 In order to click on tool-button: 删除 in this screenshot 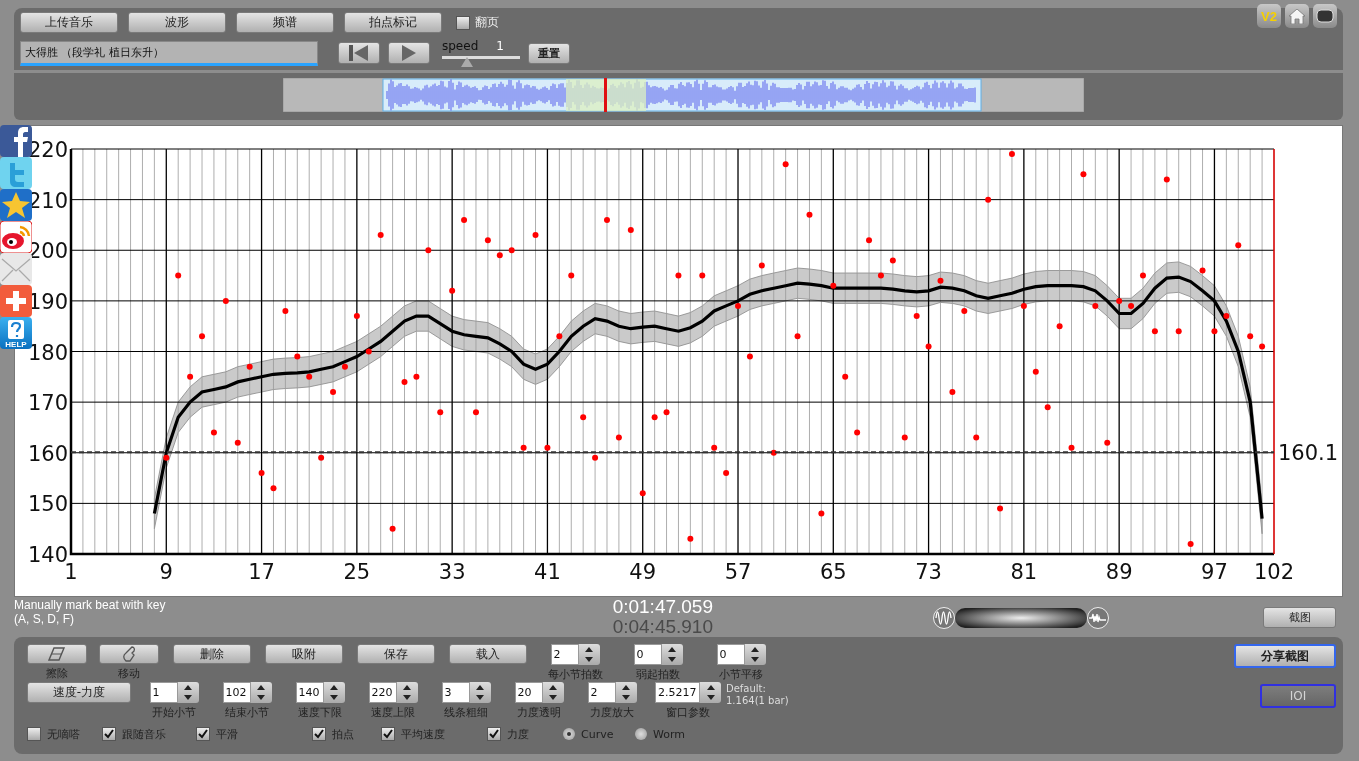, I will do `click(212, 654)`.